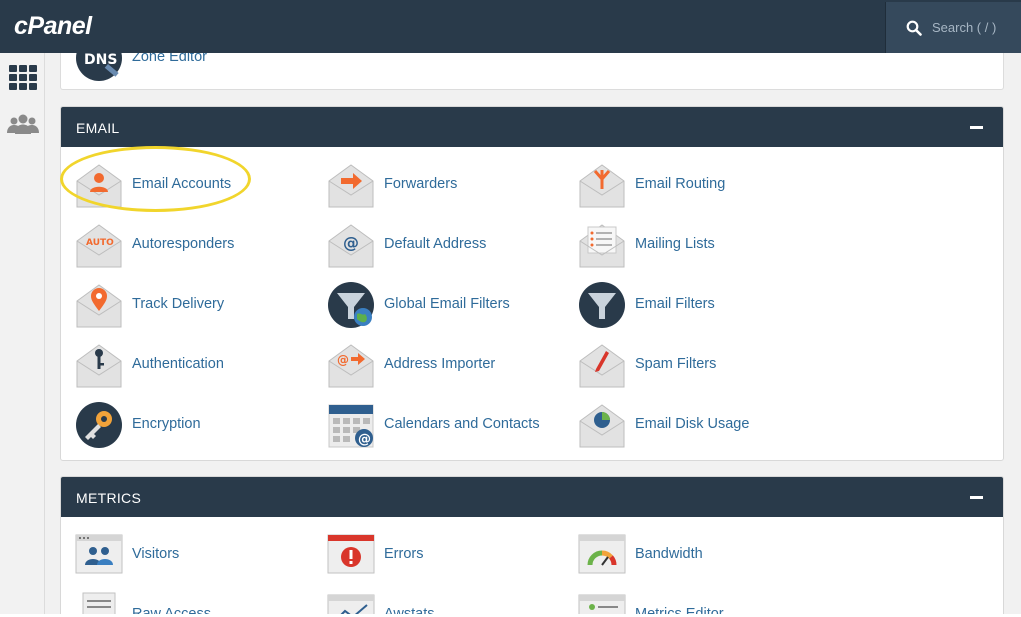 Image resolution: width=1021 pixels, height=617 pixels. Describe the element at coordinates (99, 366) in the screenshot. I see `key-icon` at that location.